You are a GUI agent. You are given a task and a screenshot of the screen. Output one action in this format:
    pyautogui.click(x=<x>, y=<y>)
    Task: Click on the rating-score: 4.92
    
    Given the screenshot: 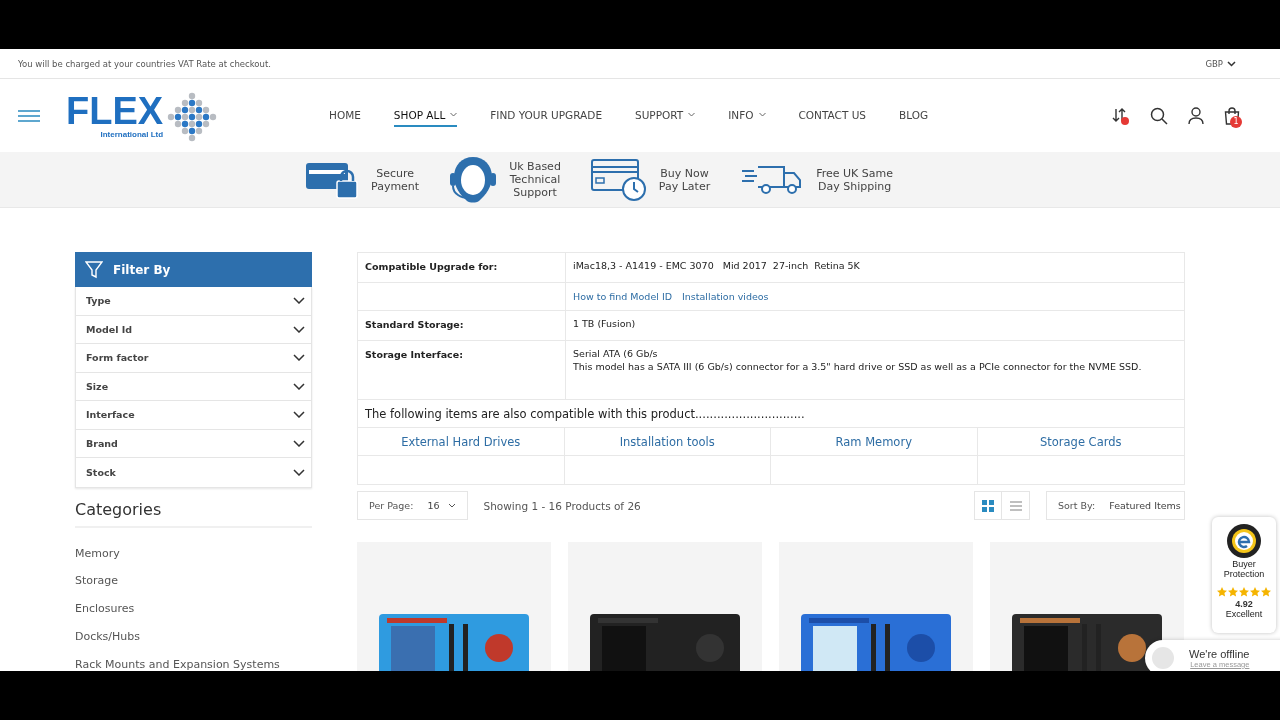 What is the action you would take?
    pyautogui.click(x=1244, y=604)
    